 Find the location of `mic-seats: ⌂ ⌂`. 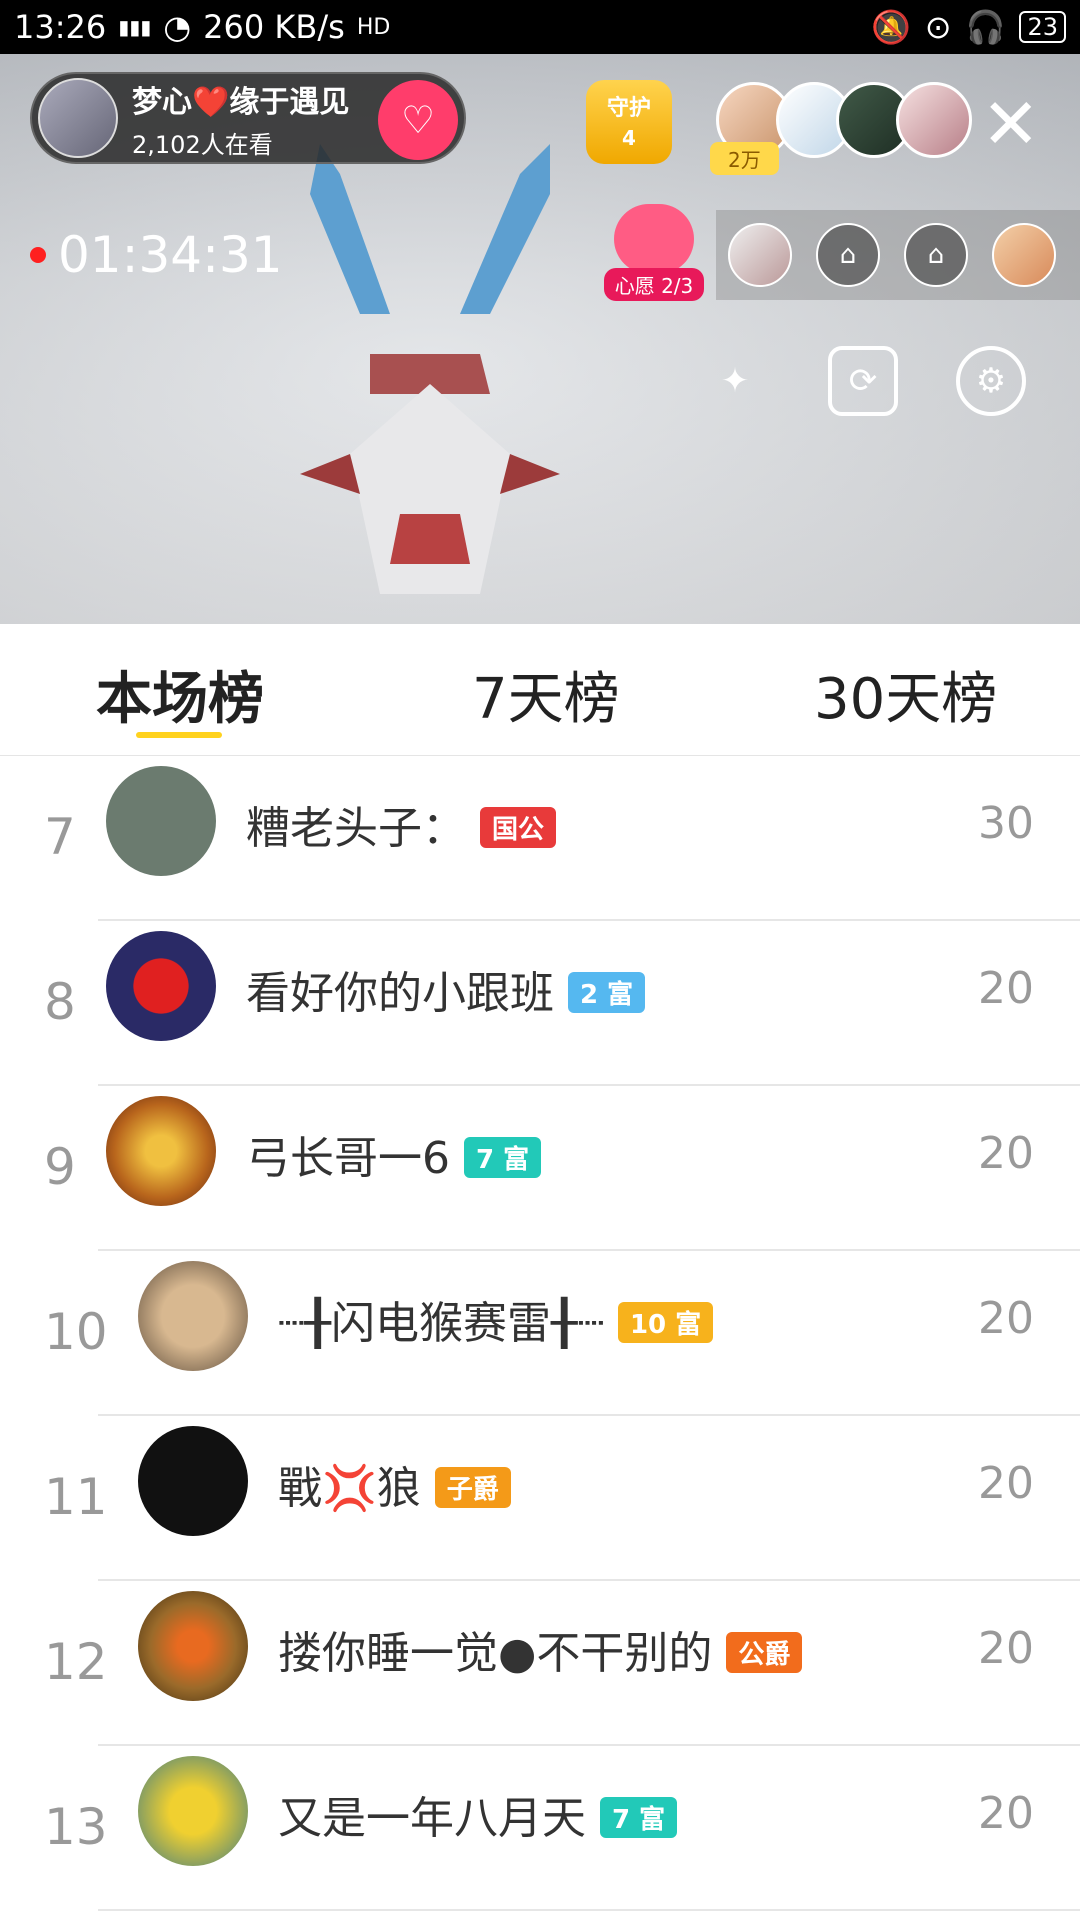

mic-seats: ⌂ ⌂ is located at coordinates (898, 255).